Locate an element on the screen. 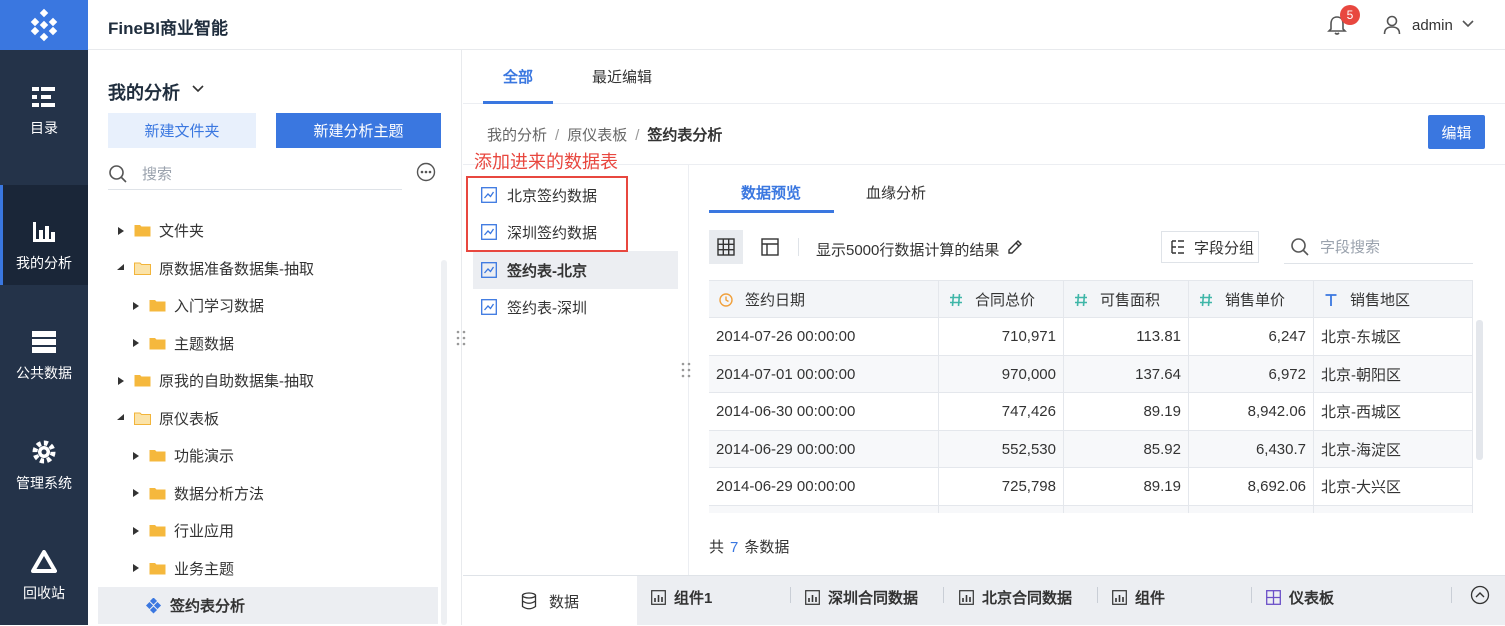  column-header-label: 销售地区 is located at coordinates (1380, 300).